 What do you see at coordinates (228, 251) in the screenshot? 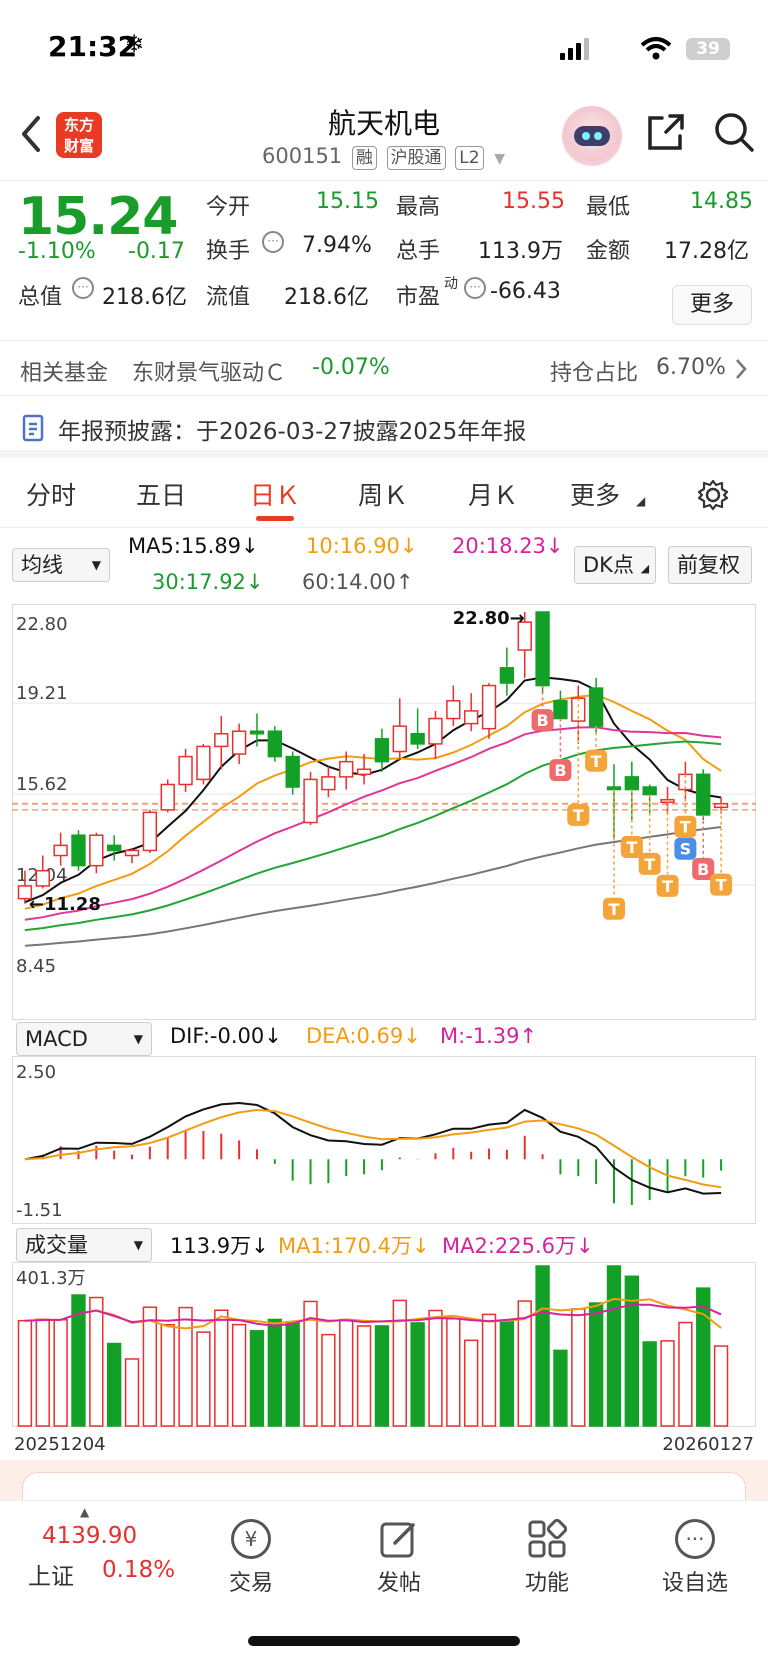
I see `turnover-label: 换手` at bounding box center [228, 251].